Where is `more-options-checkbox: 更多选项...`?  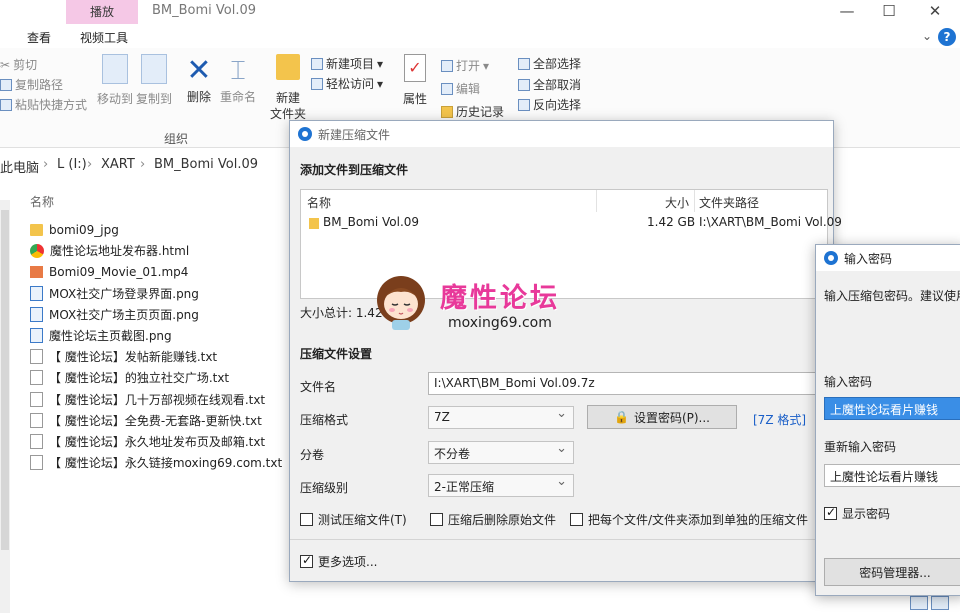
more-options-checkbox: 更多选项... is located at coordinates (338, 561).